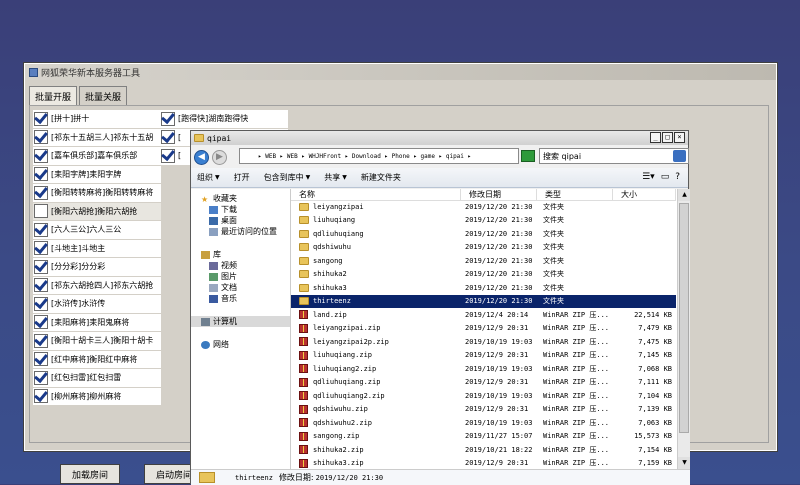  Describe the element at coordinates (90, 474) in the screenshot. I see `load-room-button: 加载房间` at that location.